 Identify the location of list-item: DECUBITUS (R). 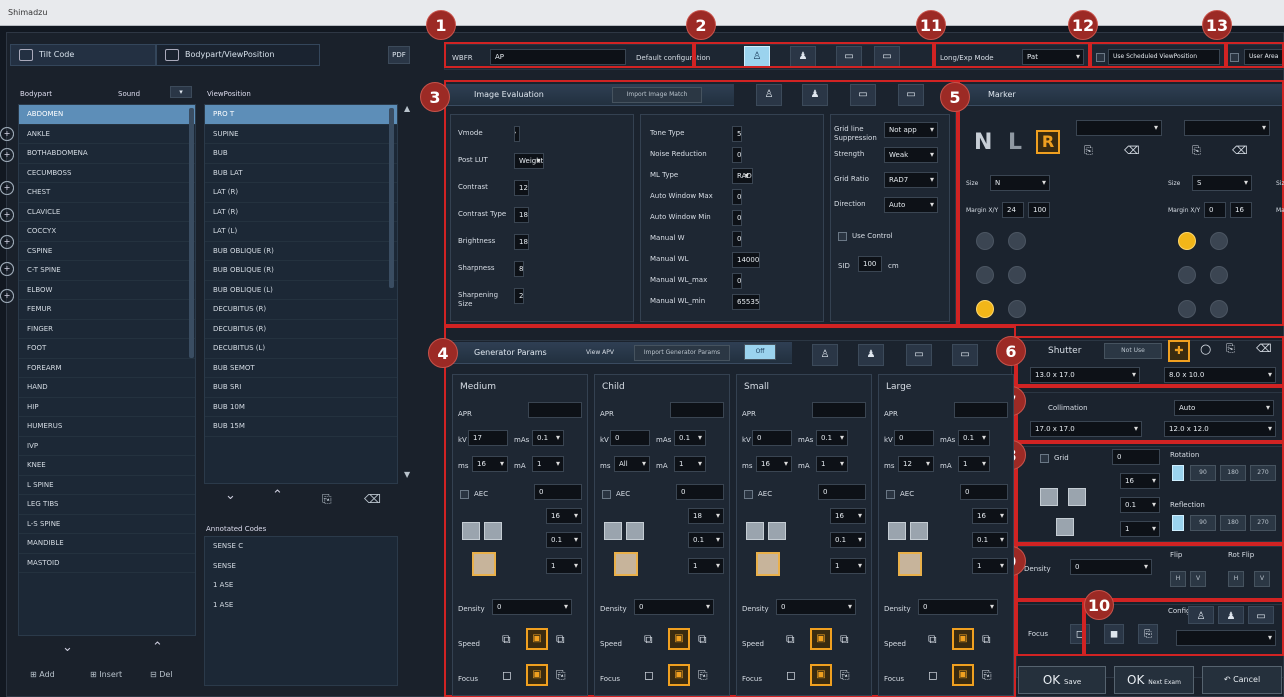
(301, 310).